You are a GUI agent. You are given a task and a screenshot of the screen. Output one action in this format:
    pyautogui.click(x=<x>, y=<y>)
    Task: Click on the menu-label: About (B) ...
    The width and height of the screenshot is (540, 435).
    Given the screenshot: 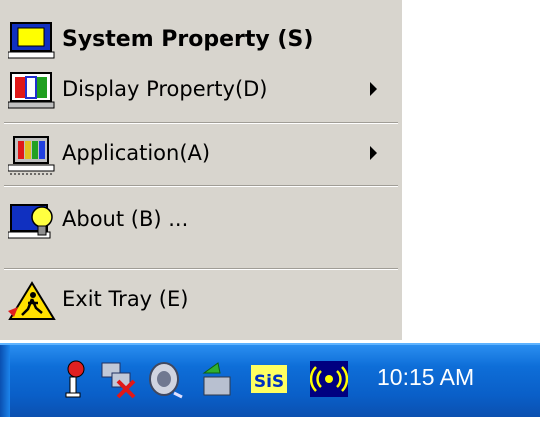 What is the action you would take?
    pyautogui.click(x=125, y=219)
    